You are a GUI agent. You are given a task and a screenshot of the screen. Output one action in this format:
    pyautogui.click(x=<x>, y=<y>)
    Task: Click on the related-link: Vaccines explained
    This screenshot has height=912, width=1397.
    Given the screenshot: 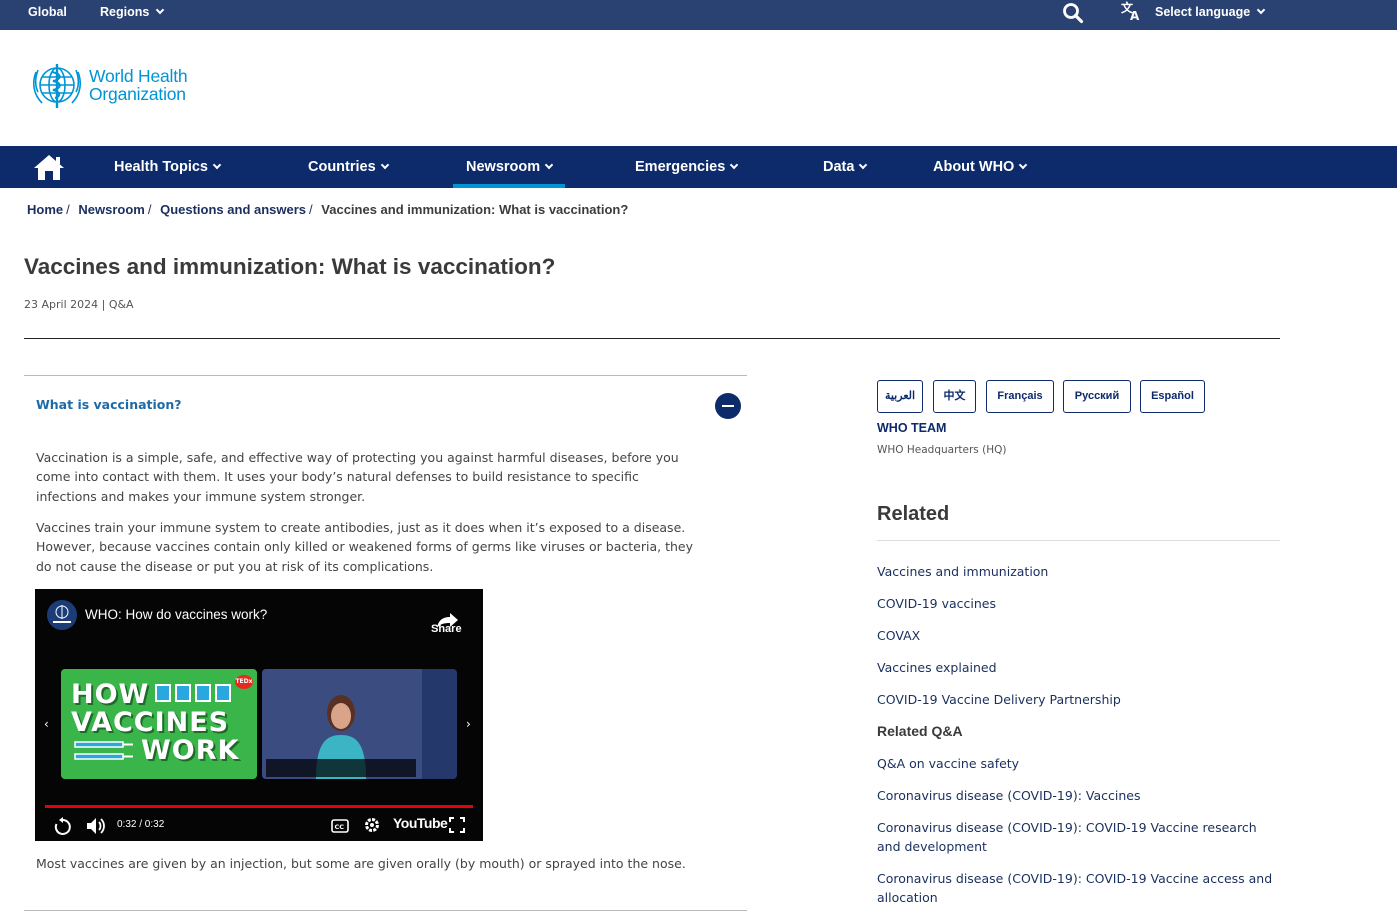 What is the action you would take?
    pyautogui.click(x=1077, y=667)
    